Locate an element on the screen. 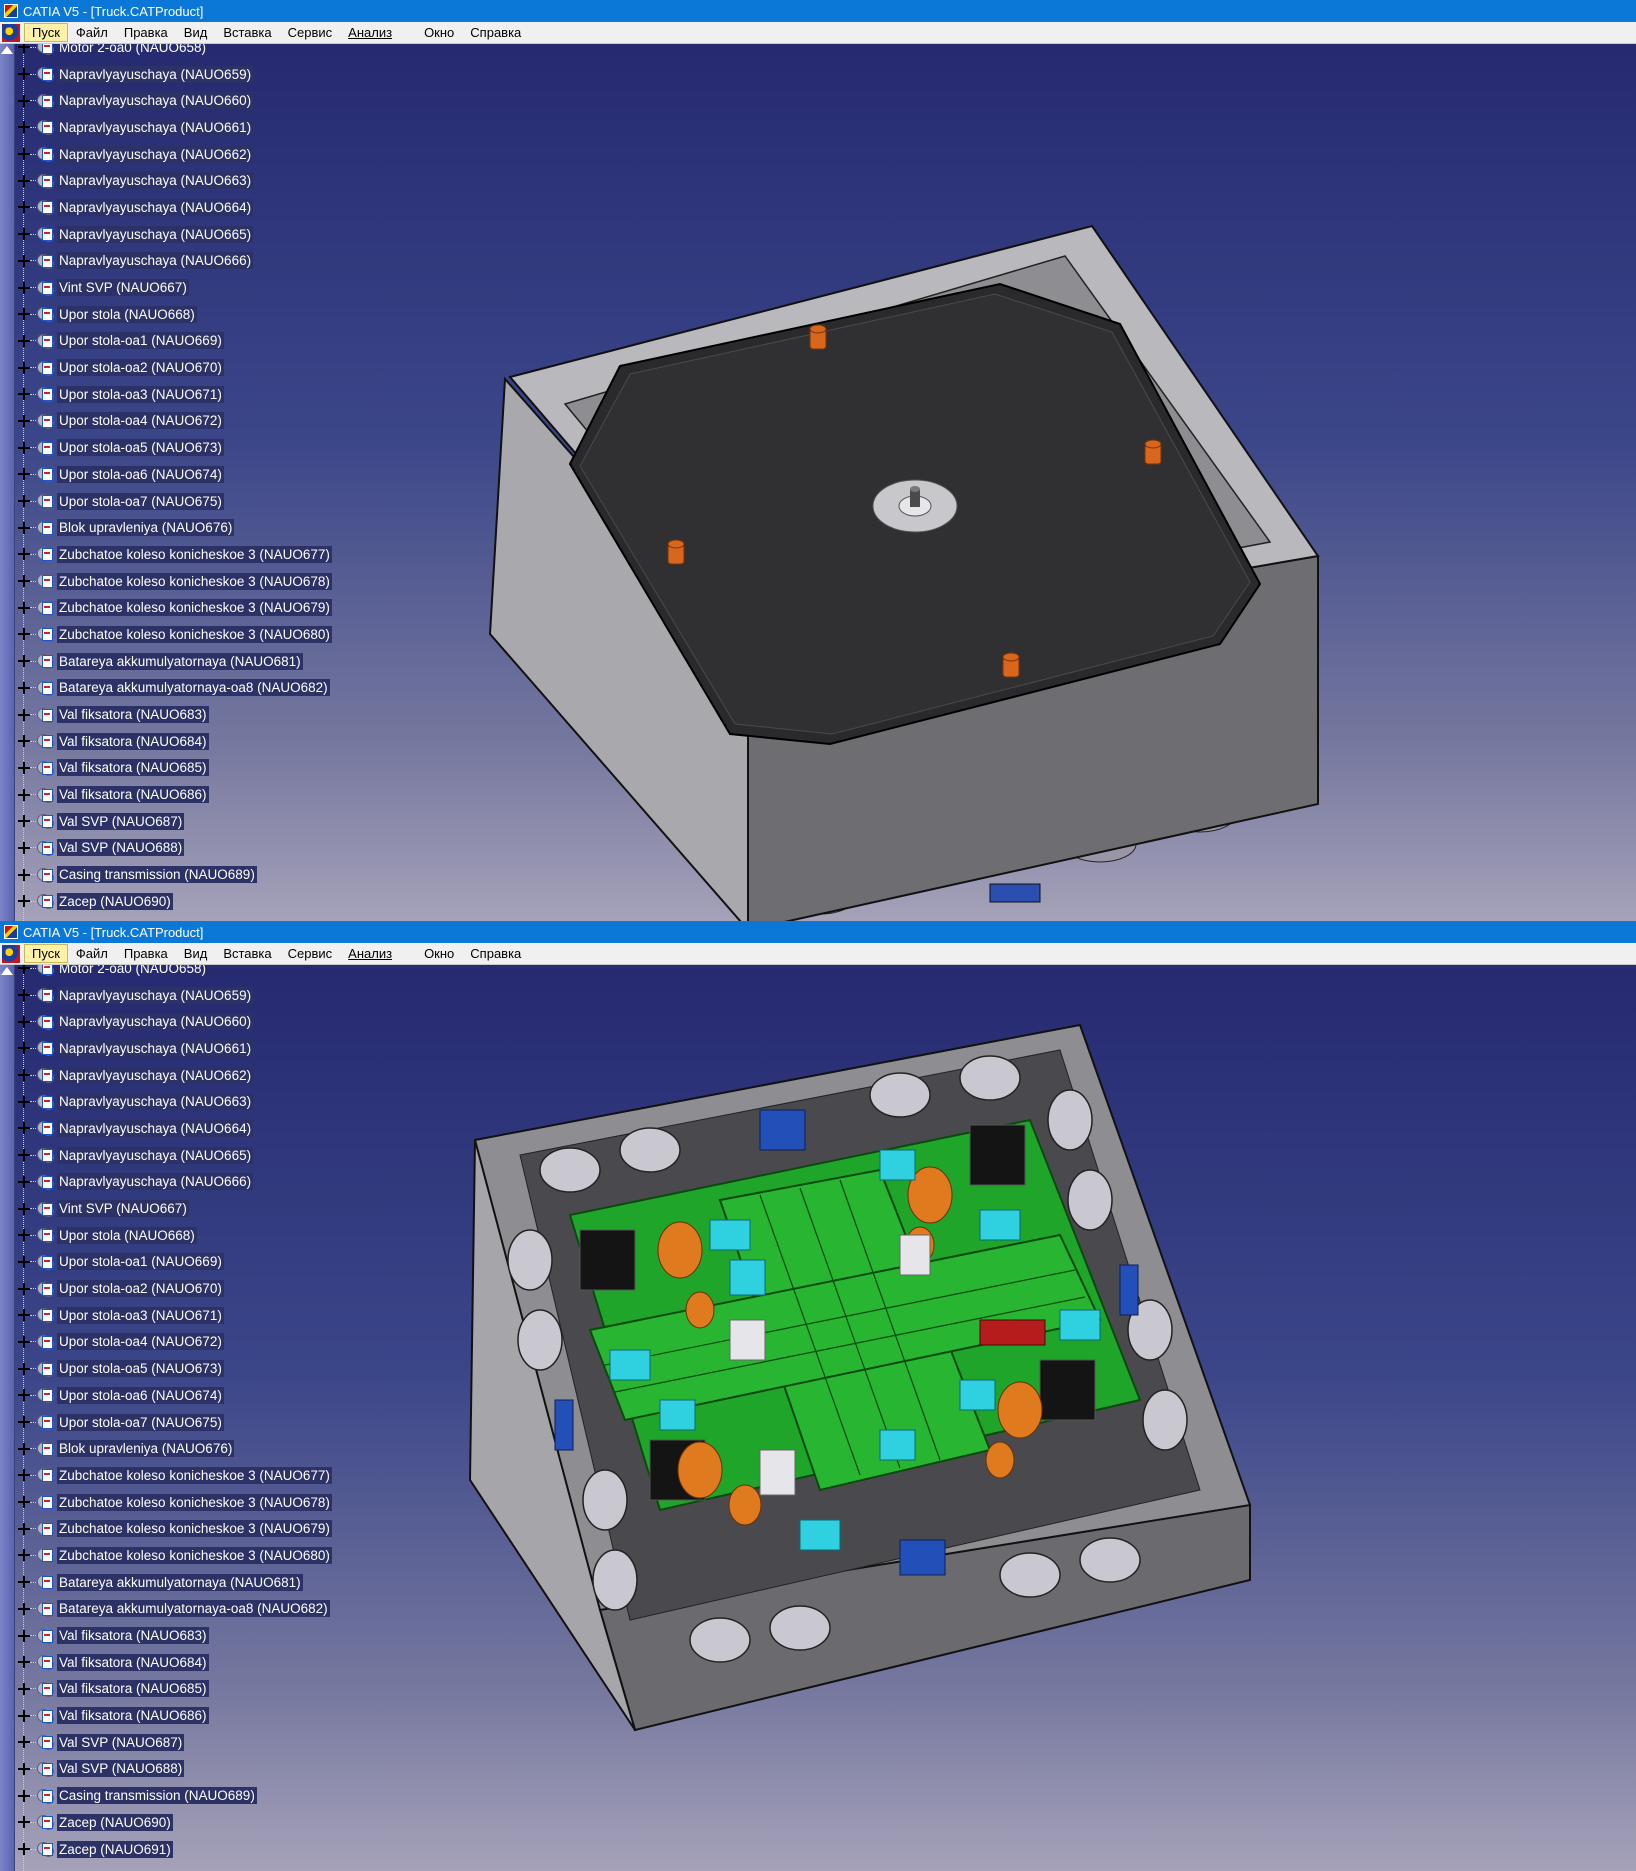 This screenshot has width=1636, height=1871. menu-window: Окно is located at coordinates (439, 32).